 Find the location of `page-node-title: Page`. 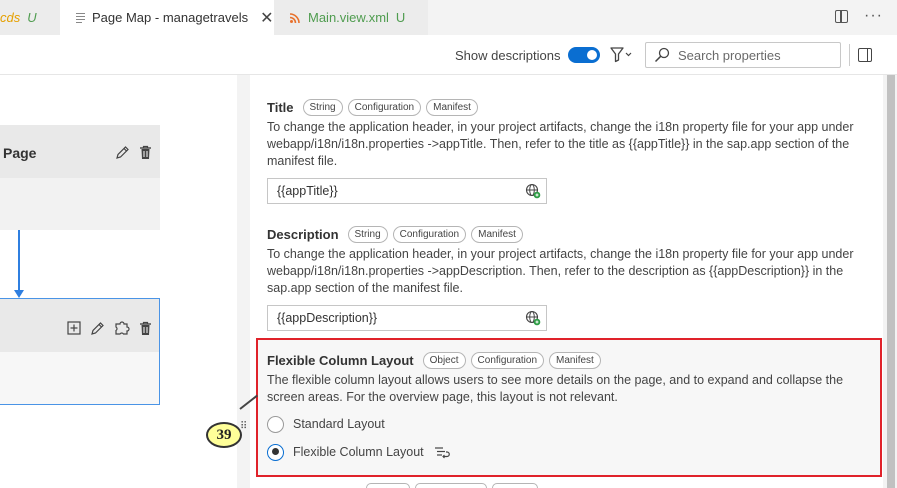

page-node-title: Page is located at coordinates (20, 153).